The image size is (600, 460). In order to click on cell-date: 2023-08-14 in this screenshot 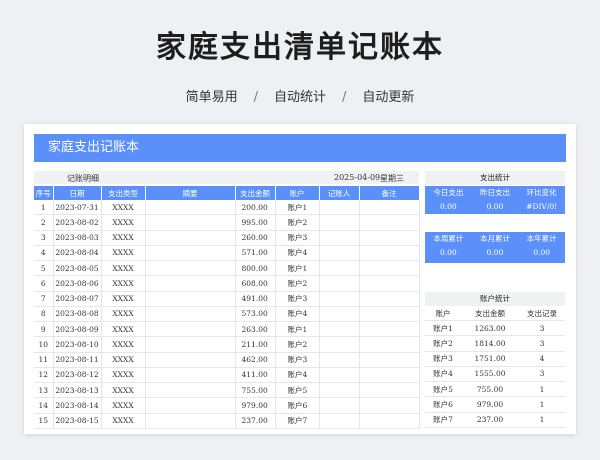, I will do `click(77, 405)`.